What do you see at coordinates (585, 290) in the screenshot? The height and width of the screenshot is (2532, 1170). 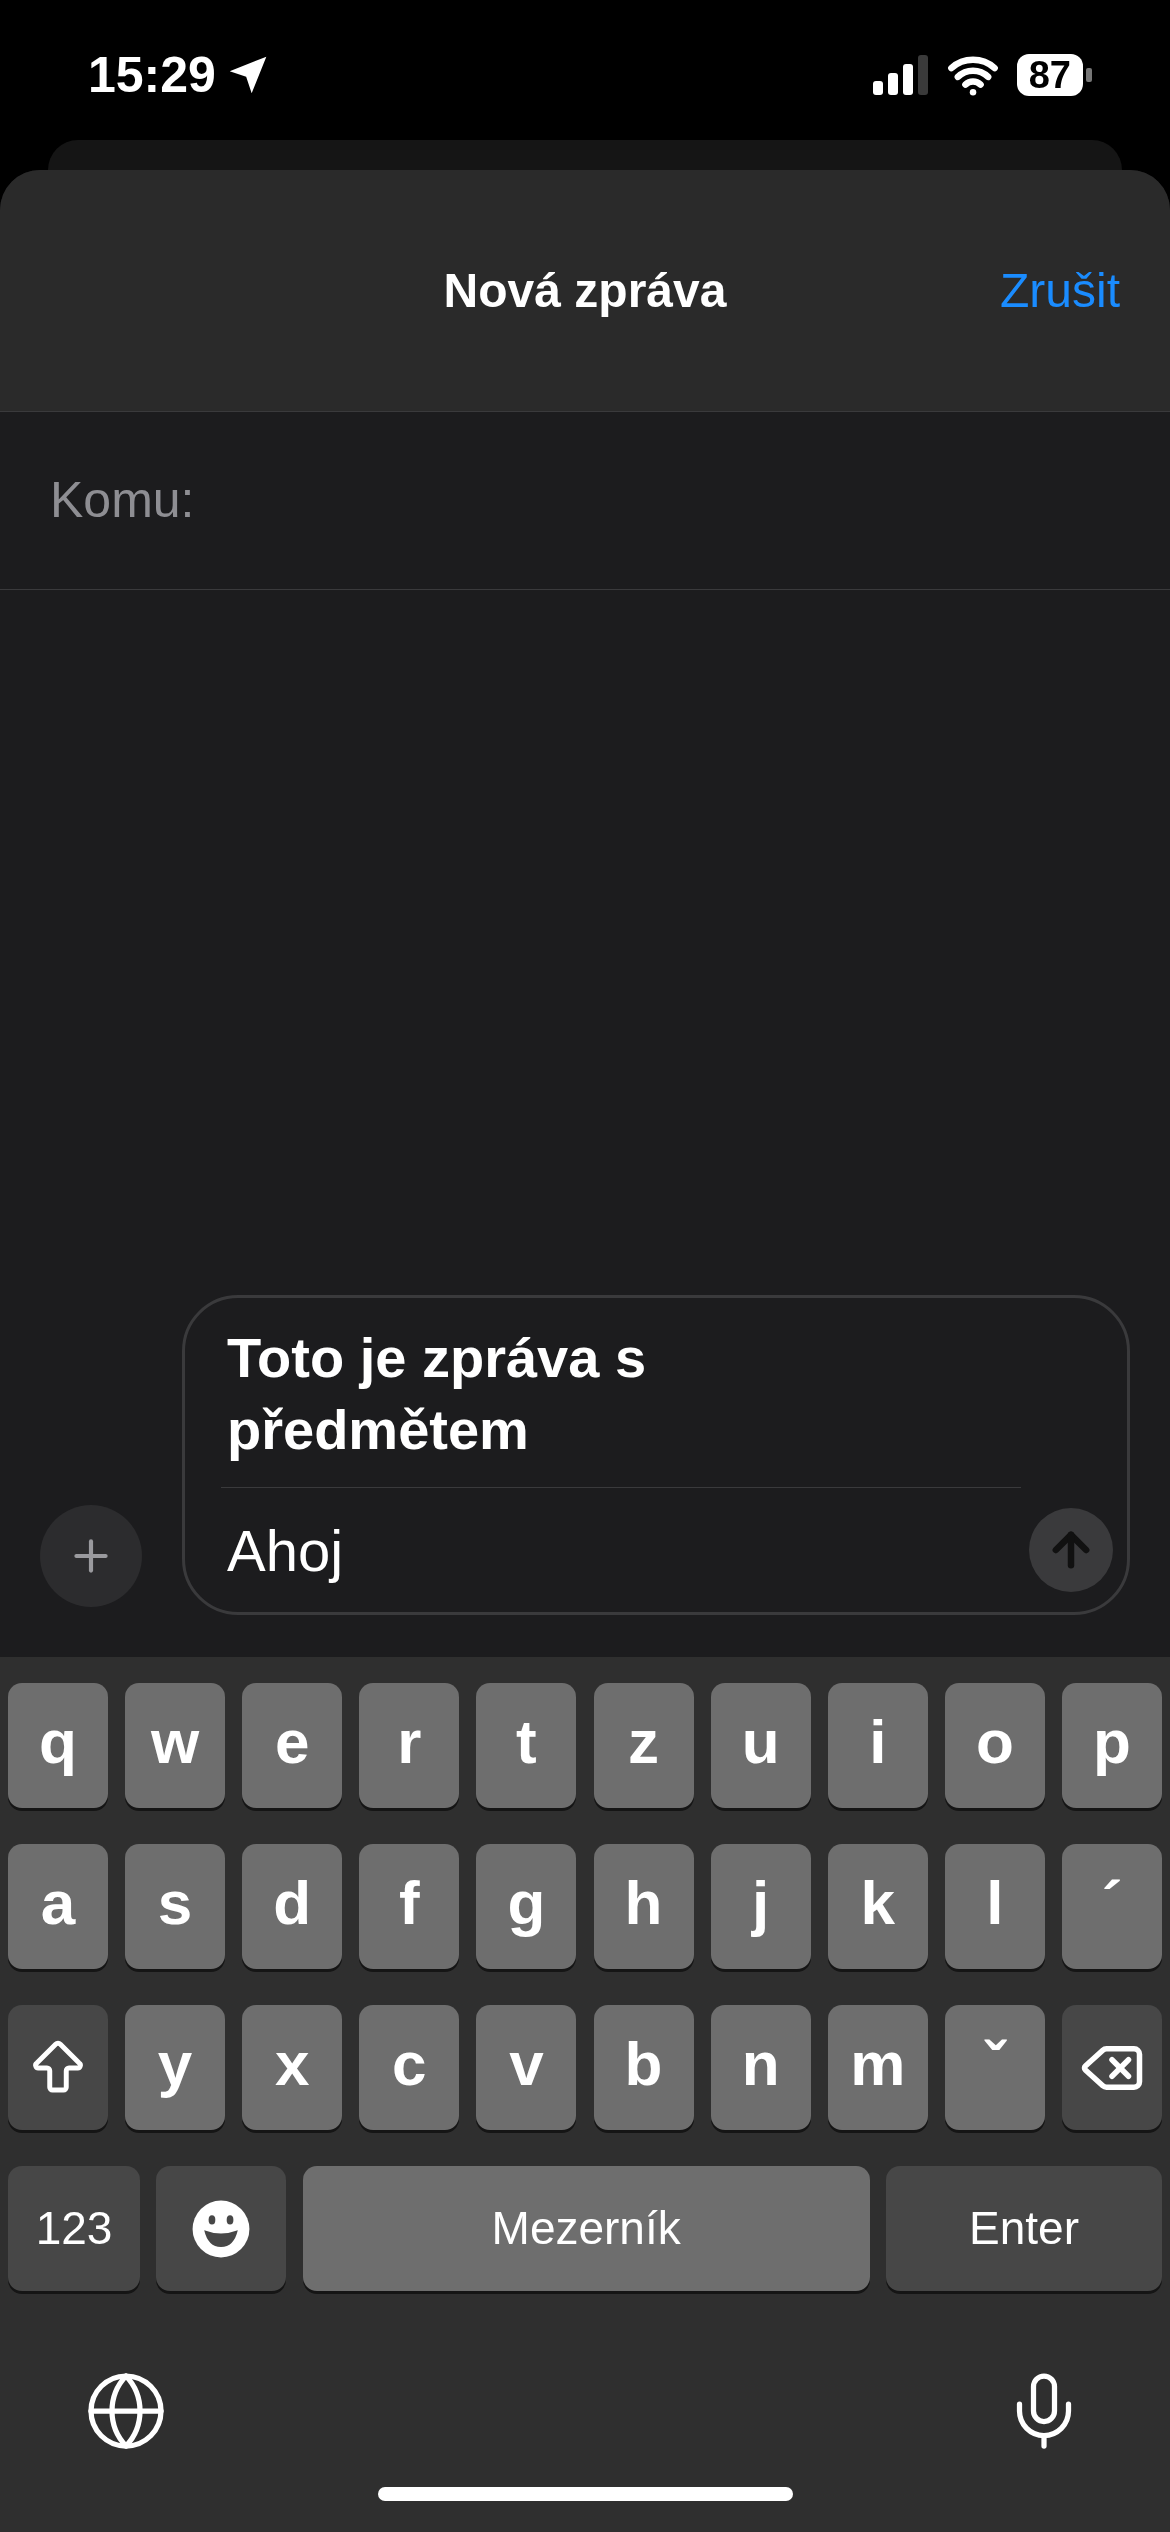 I see `sheet-title: Nová zpráva` at bounding box center [585, 290].